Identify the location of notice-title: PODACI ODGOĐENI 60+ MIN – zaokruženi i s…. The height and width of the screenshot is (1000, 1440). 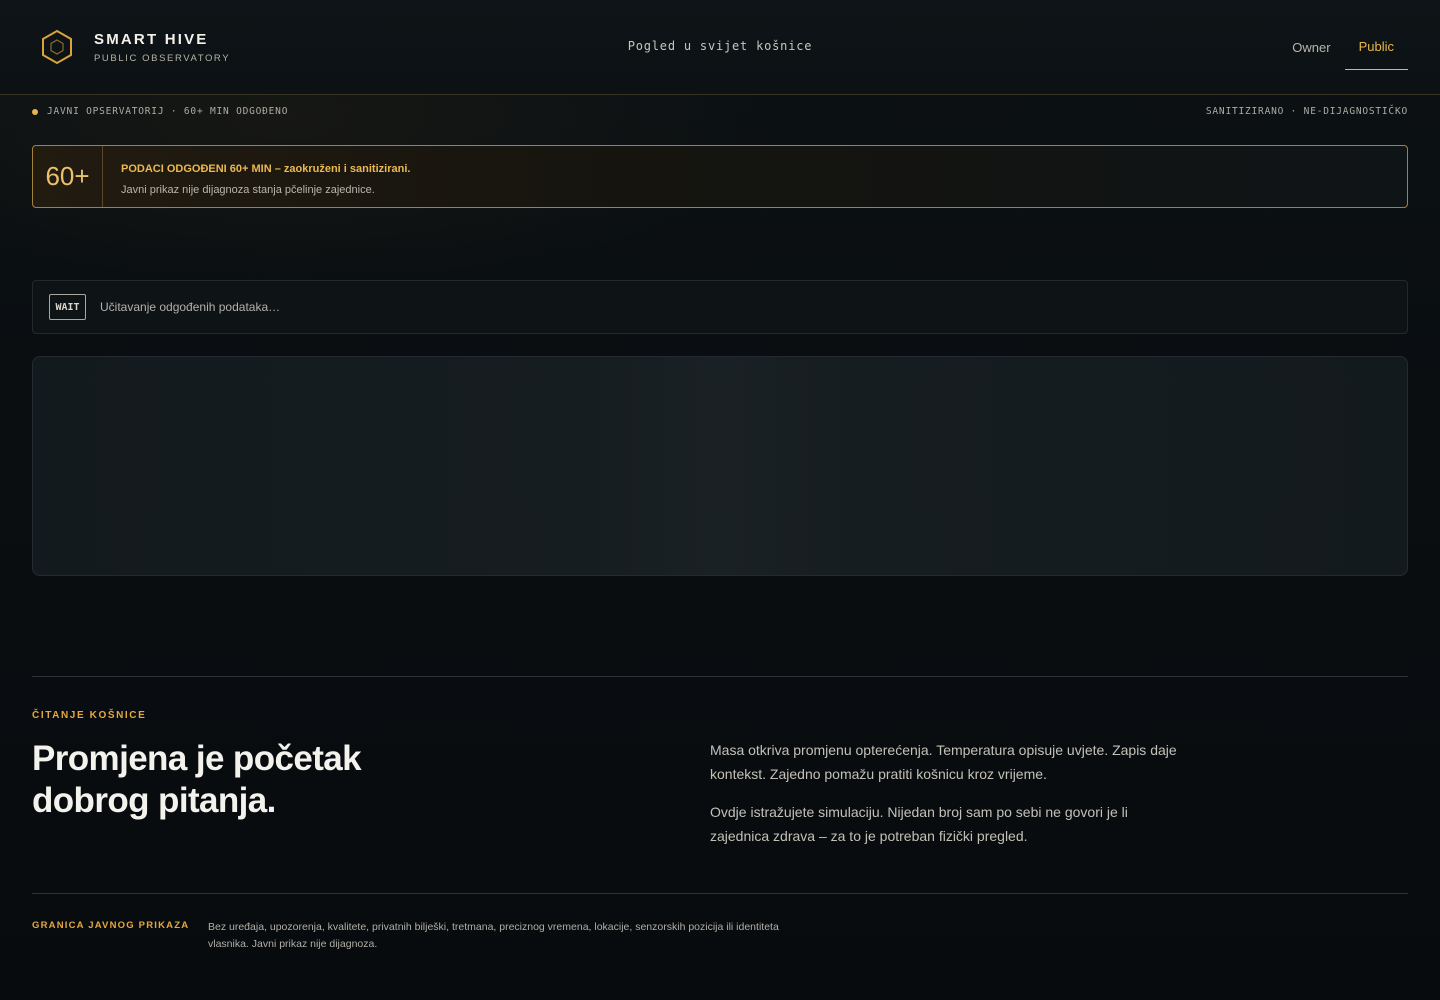
(266, 169).